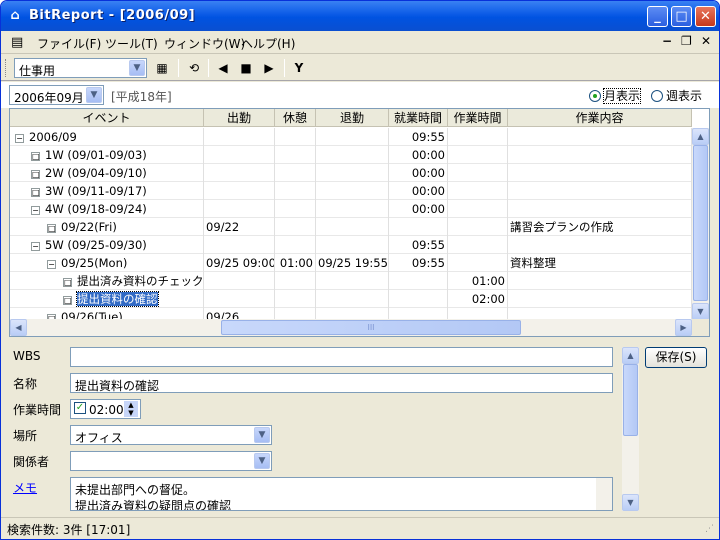 Image resolution: width=720 pixels, height=540 pixels. I want to click on work-hours-cell: 09:55, so click(418, 137).